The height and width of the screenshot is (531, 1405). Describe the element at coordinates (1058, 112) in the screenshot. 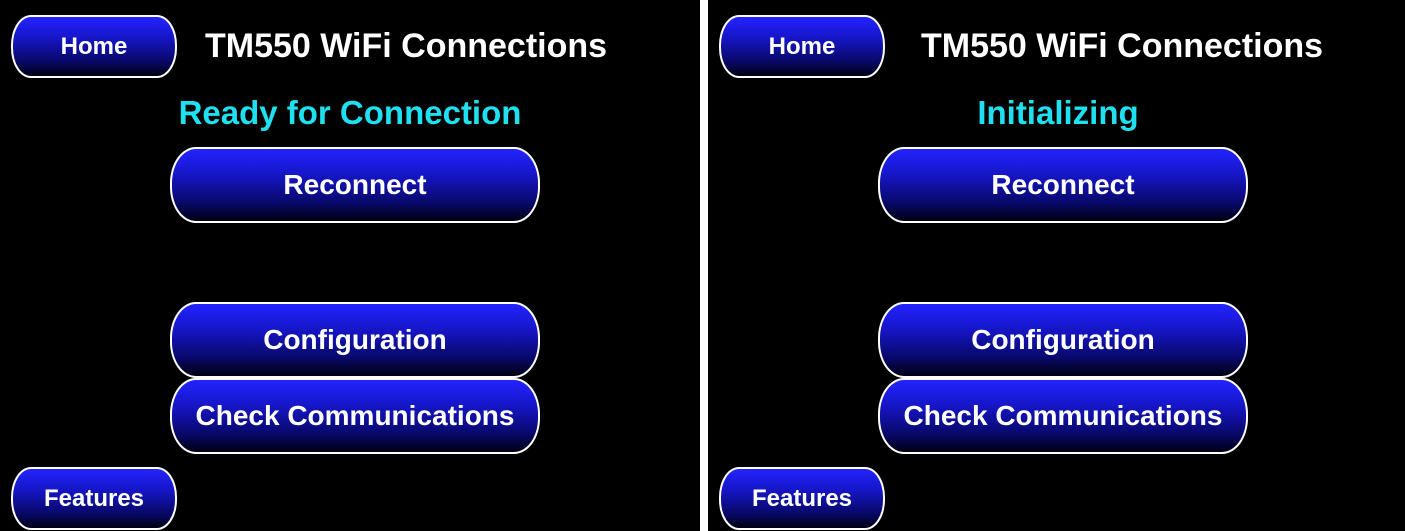

I see `connection-status: Initializing` at that location.